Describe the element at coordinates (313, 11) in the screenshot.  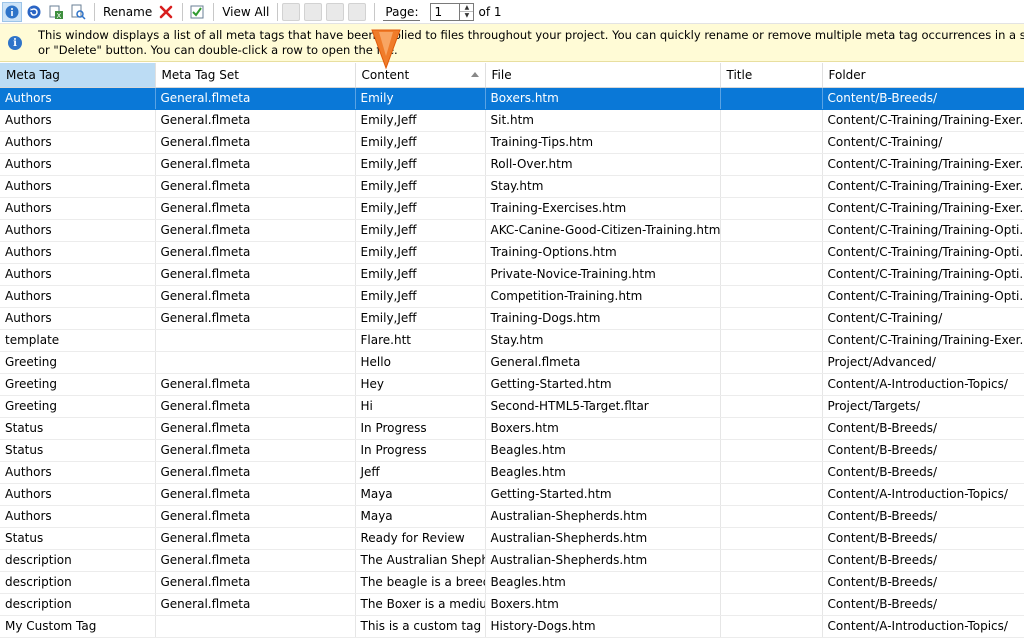
I see `previous-page-button` at that location.